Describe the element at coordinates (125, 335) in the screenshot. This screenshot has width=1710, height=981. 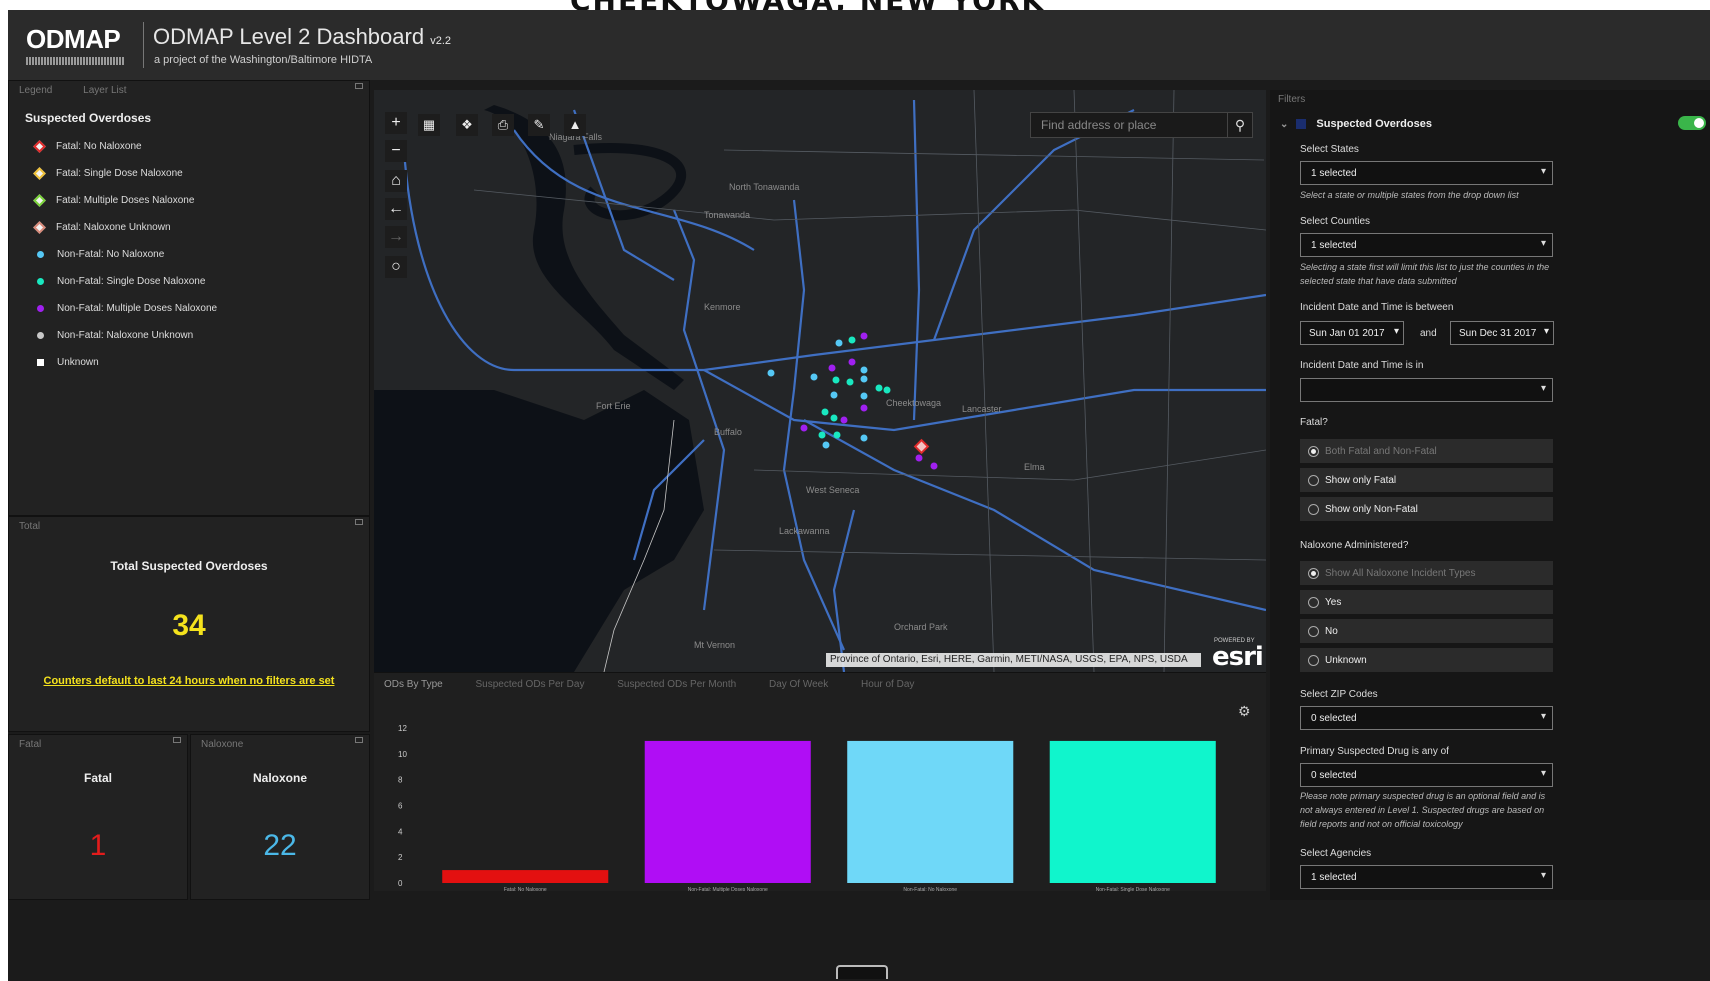
I see `legend-label: Non-Fatal: Naloxone Unknown` at that location.